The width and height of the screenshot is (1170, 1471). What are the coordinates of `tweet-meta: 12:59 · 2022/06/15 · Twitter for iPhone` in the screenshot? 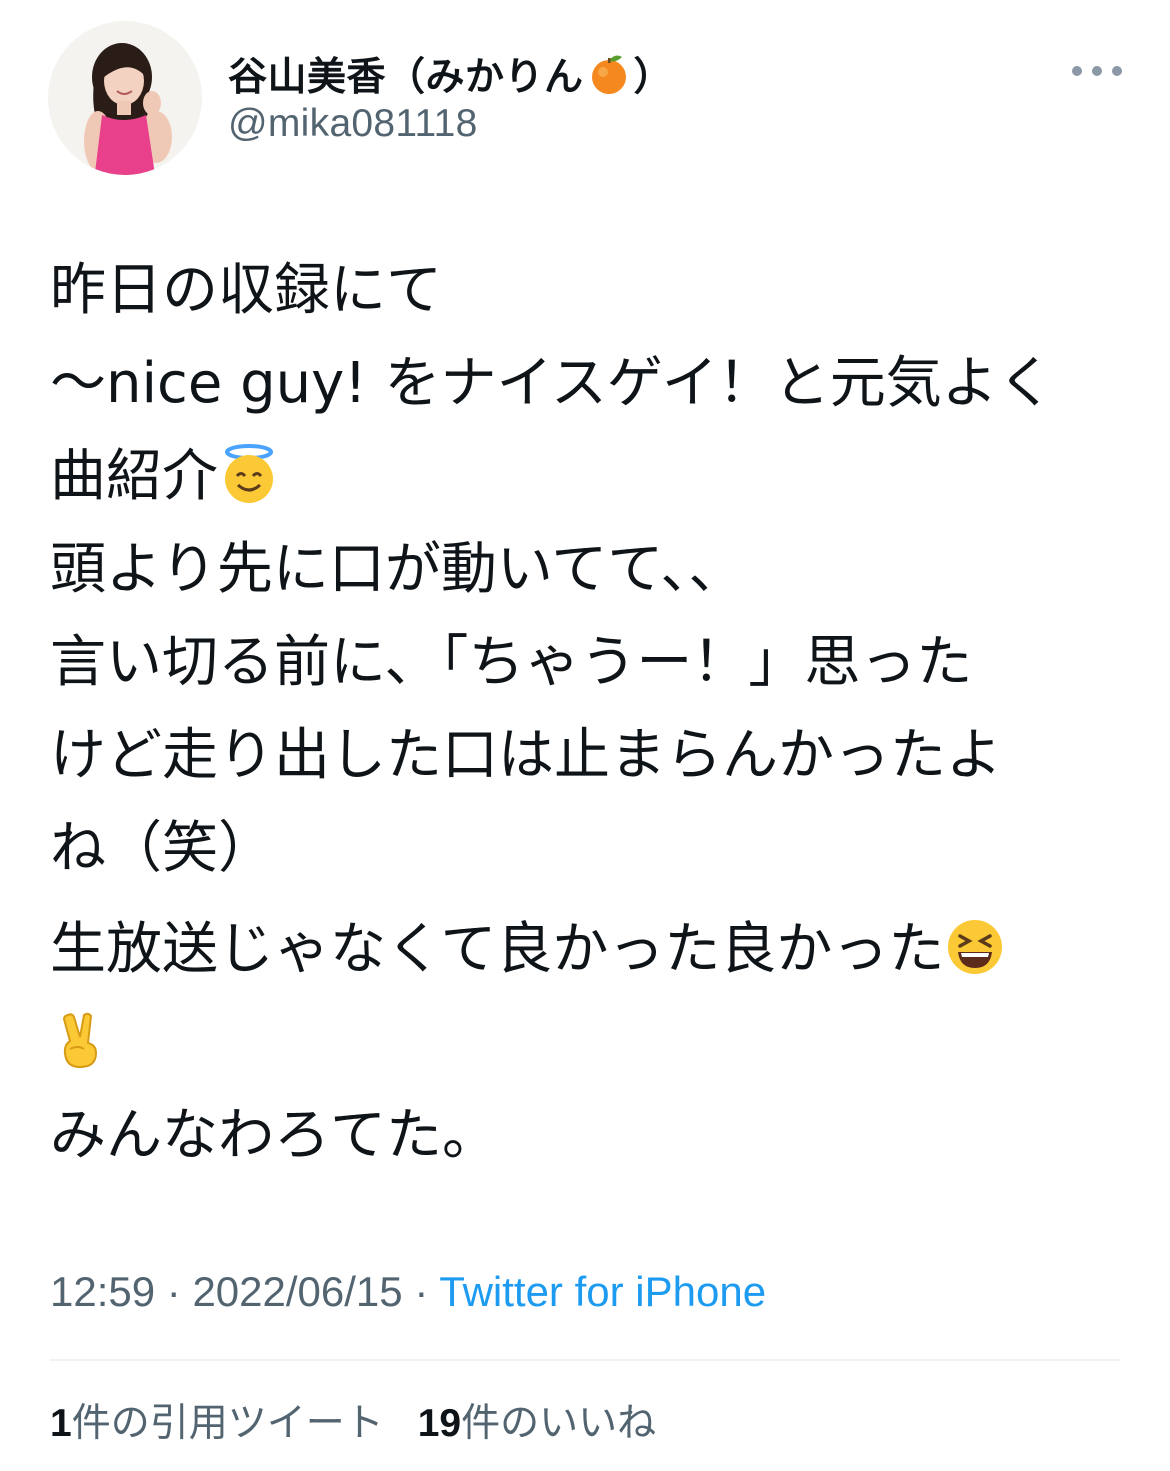 It's located at (408, 1292).